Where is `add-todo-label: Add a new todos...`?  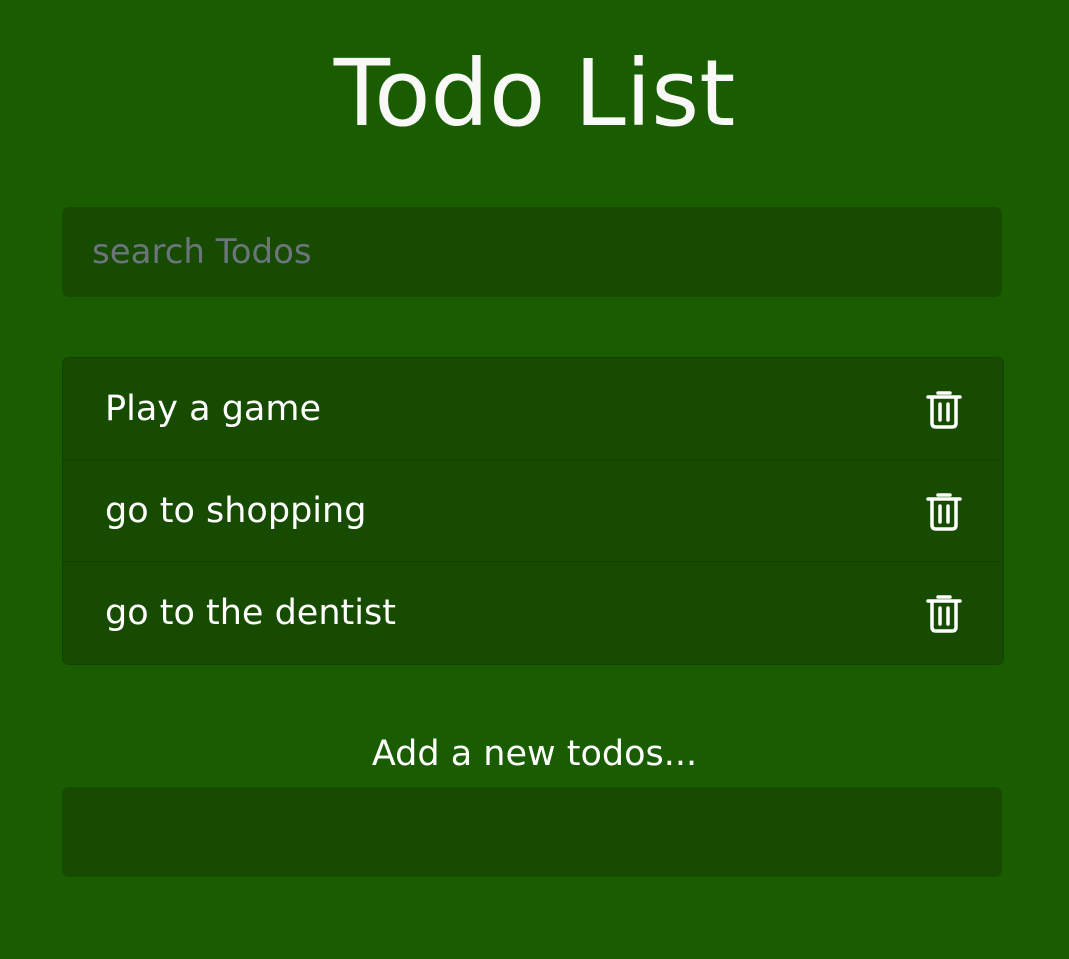
add-todo-label: Add a new todos... is located at coordinates (534, 754).